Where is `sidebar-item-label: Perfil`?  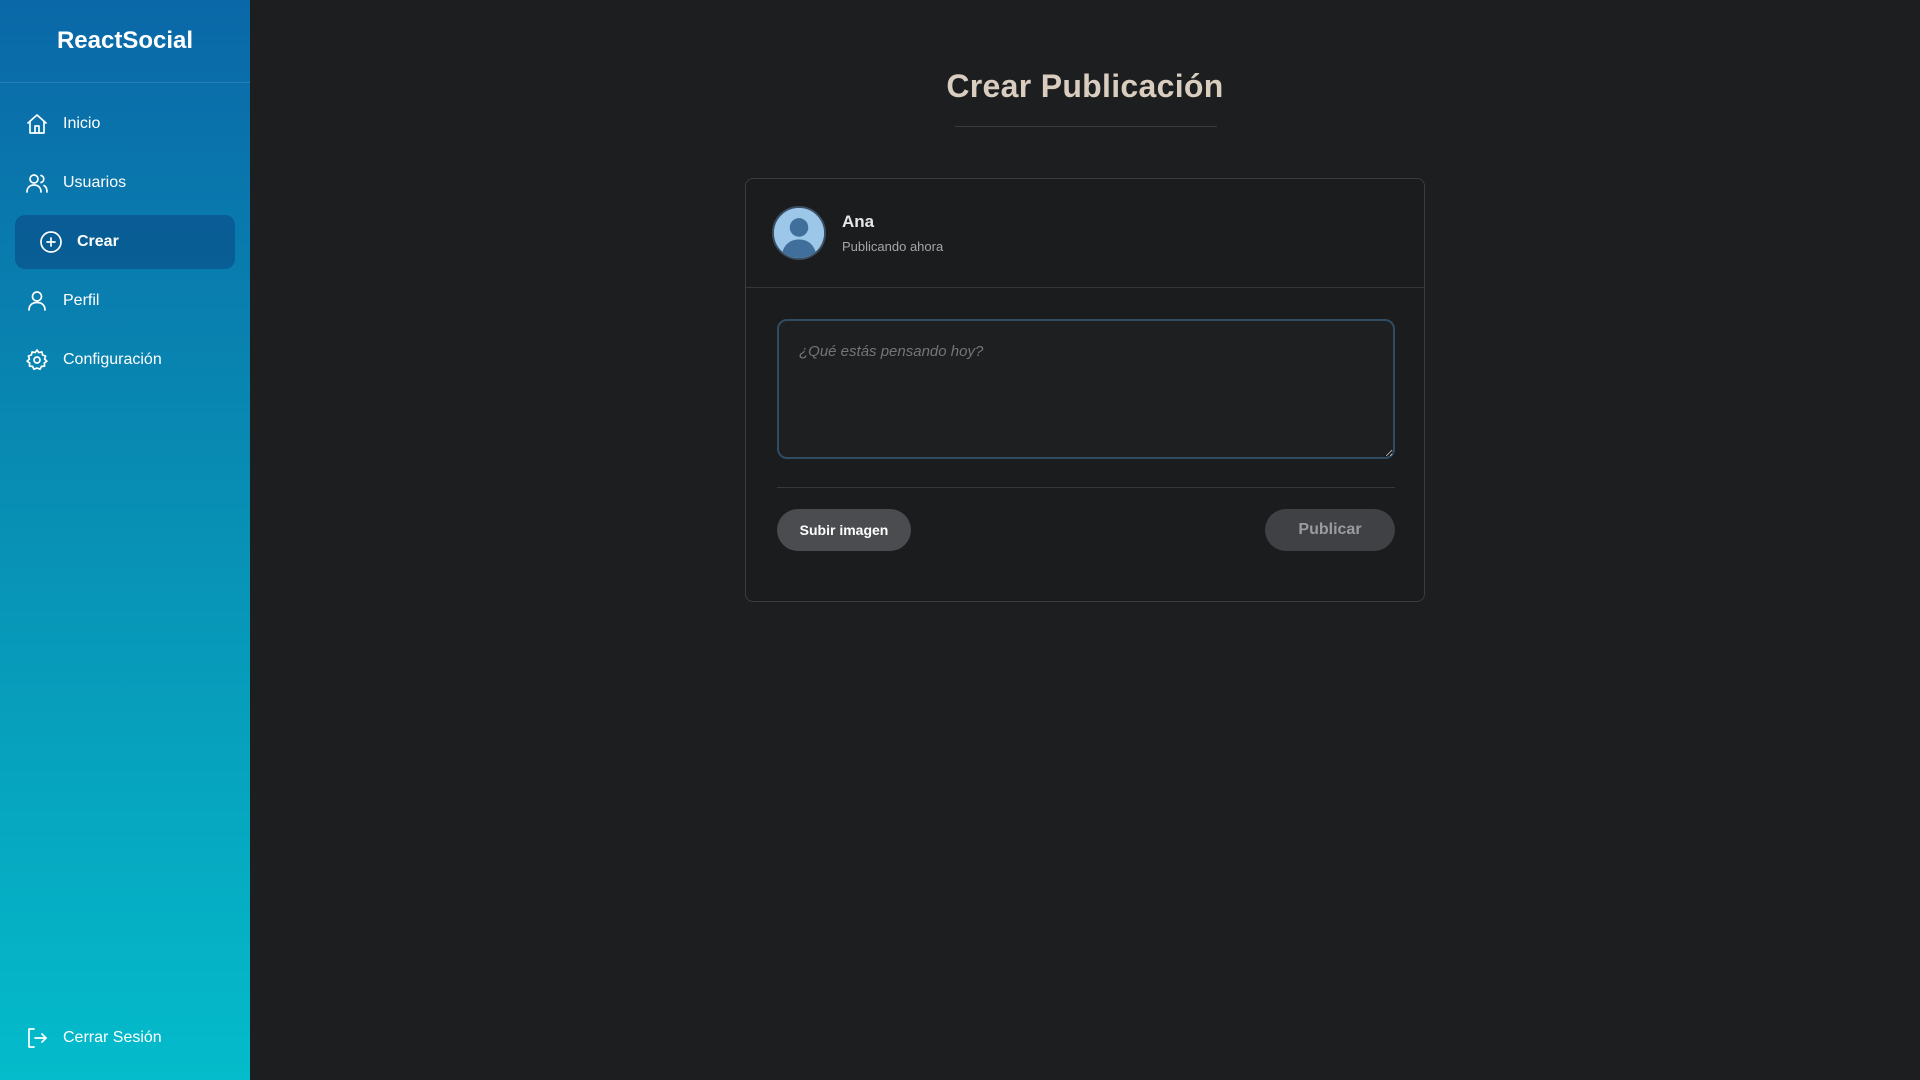
sidebar-item-label: Perfil is located at coordinates (81, 300).